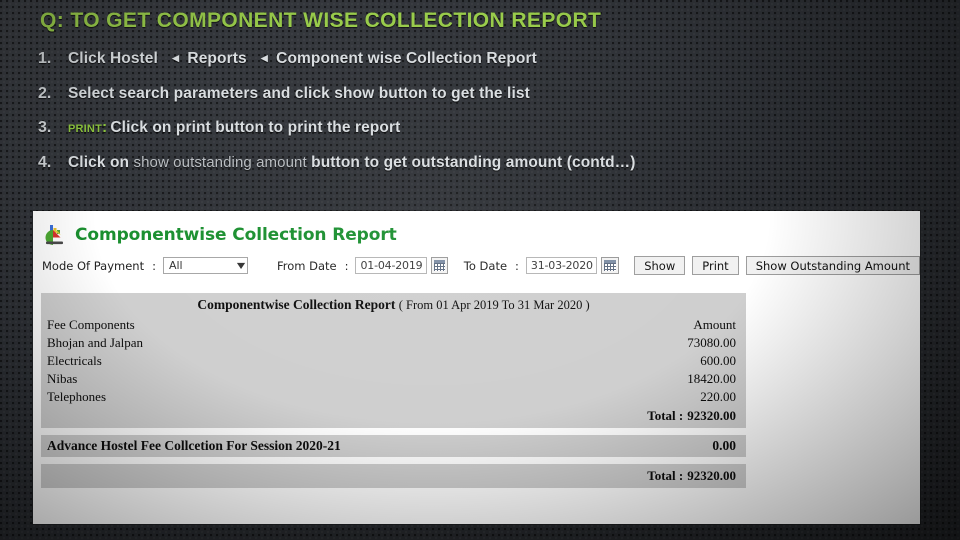 The image size is (960, 540). Describe the element at coordinates (476, 230) in the screenshot. I see `app-header: Componentwise Collection Report` at that location.